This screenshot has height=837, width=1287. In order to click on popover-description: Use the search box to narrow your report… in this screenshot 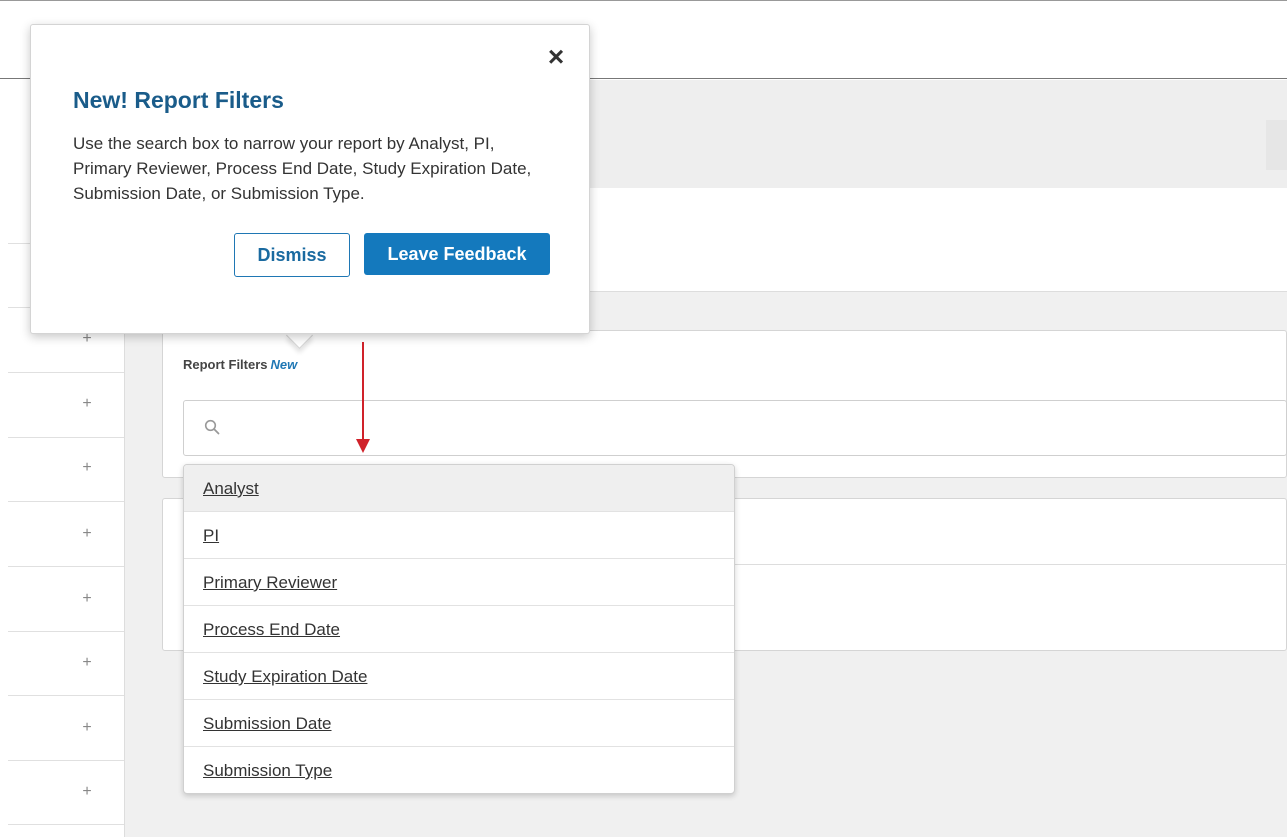, I will do `click(302, 168)`.